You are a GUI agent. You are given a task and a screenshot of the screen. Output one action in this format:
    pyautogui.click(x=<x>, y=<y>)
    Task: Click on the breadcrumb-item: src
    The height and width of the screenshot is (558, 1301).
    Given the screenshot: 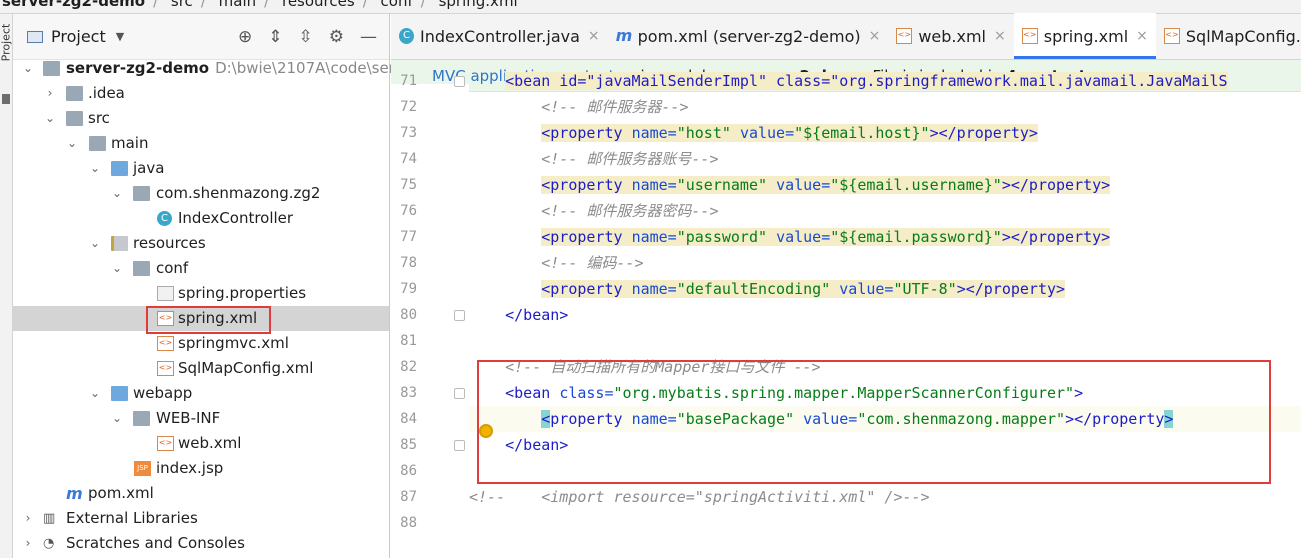 What is the action you would take?
    pyautogui.click(x=182, y=5)
    